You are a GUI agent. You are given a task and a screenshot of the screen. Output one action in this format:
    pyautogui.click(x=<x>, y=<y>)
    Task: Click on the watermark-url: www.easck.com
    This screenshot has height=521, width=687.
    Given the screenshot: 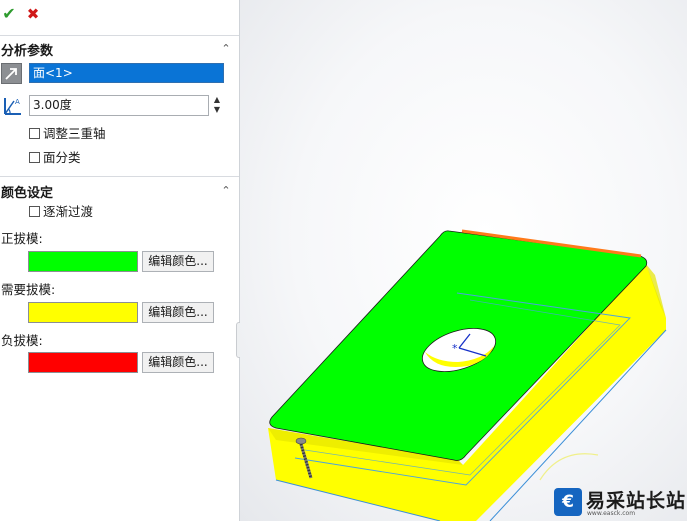 What is the action you would take?
    pyautogui.click(x=611, y=513)
    